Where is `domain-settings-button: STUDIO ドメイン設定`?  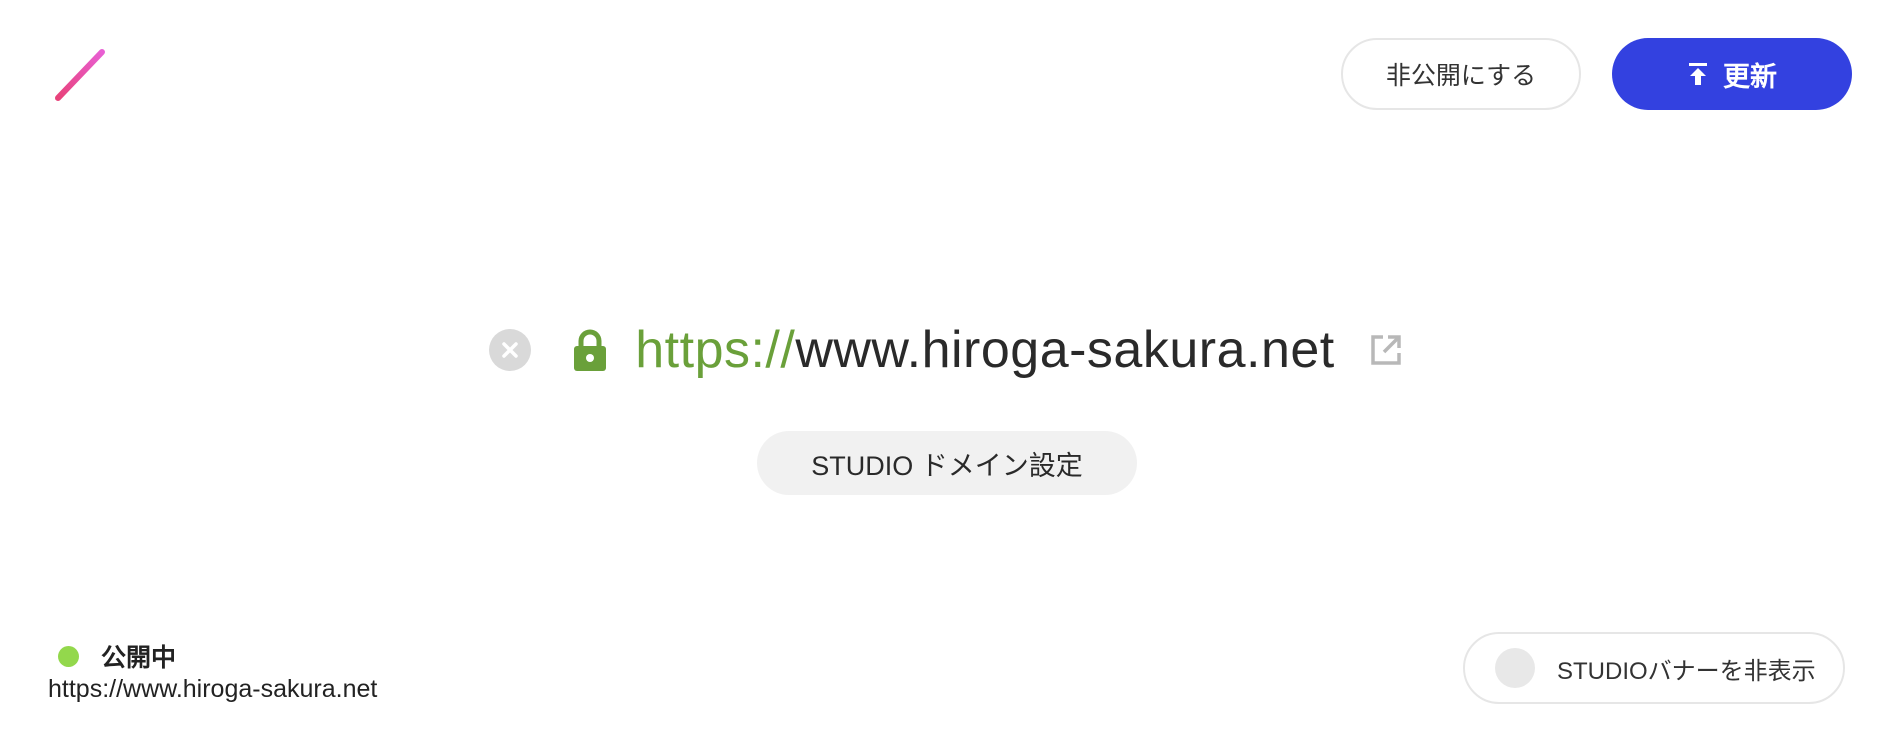
domain-settings-button: STUDIO ドメイン設定 is located at coordinates (947, 463).